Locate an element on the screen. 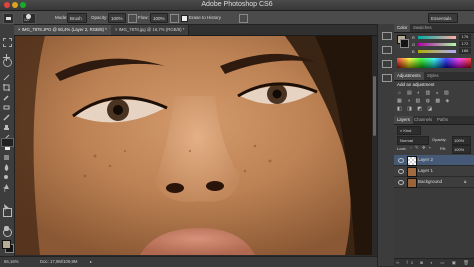 The width and height of the screenshot is (474, 267). layers-panel-header: Layers Channels Paths is located at coordinates (434, 120).